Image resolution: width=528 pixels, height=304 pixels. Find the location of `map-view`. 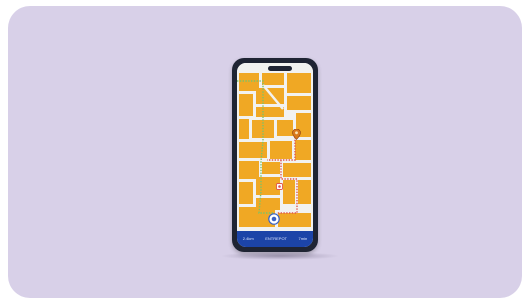

map-view is located at coordinates (275, 147).